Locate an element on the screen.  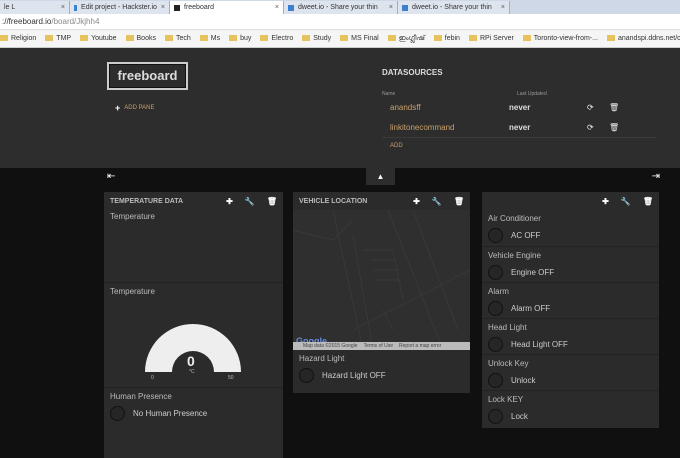
widget-title: Head Light is located at coordinates (507, 327).